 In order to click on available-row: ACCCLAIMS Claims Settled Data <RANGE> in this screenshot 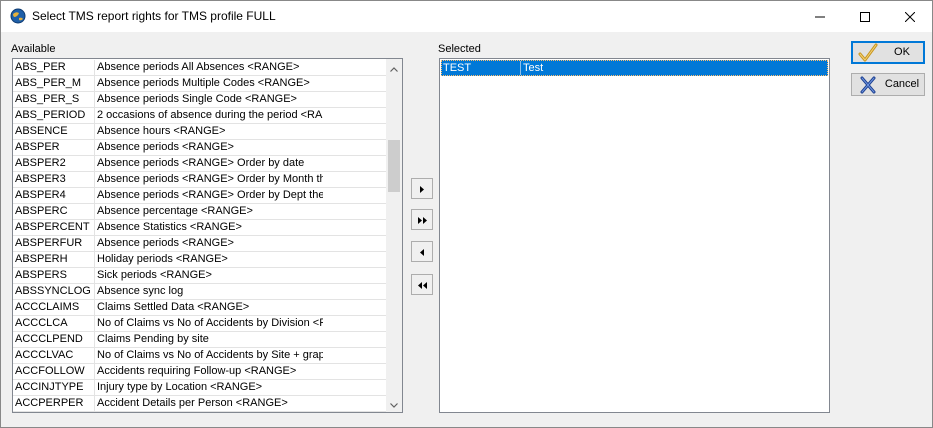, I will do `click(199, 308)`.